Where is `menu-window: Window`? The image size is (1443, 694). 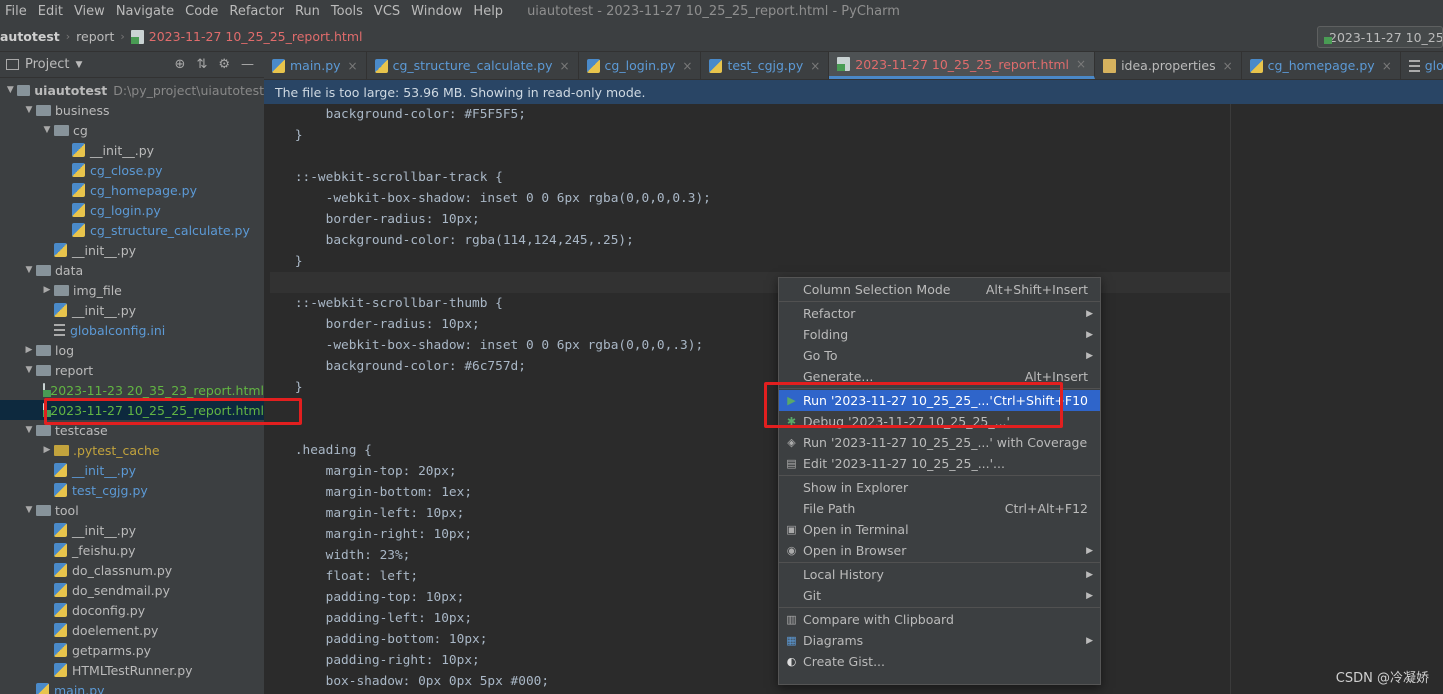
menu-window: Window is located at coordinates (437, 11).